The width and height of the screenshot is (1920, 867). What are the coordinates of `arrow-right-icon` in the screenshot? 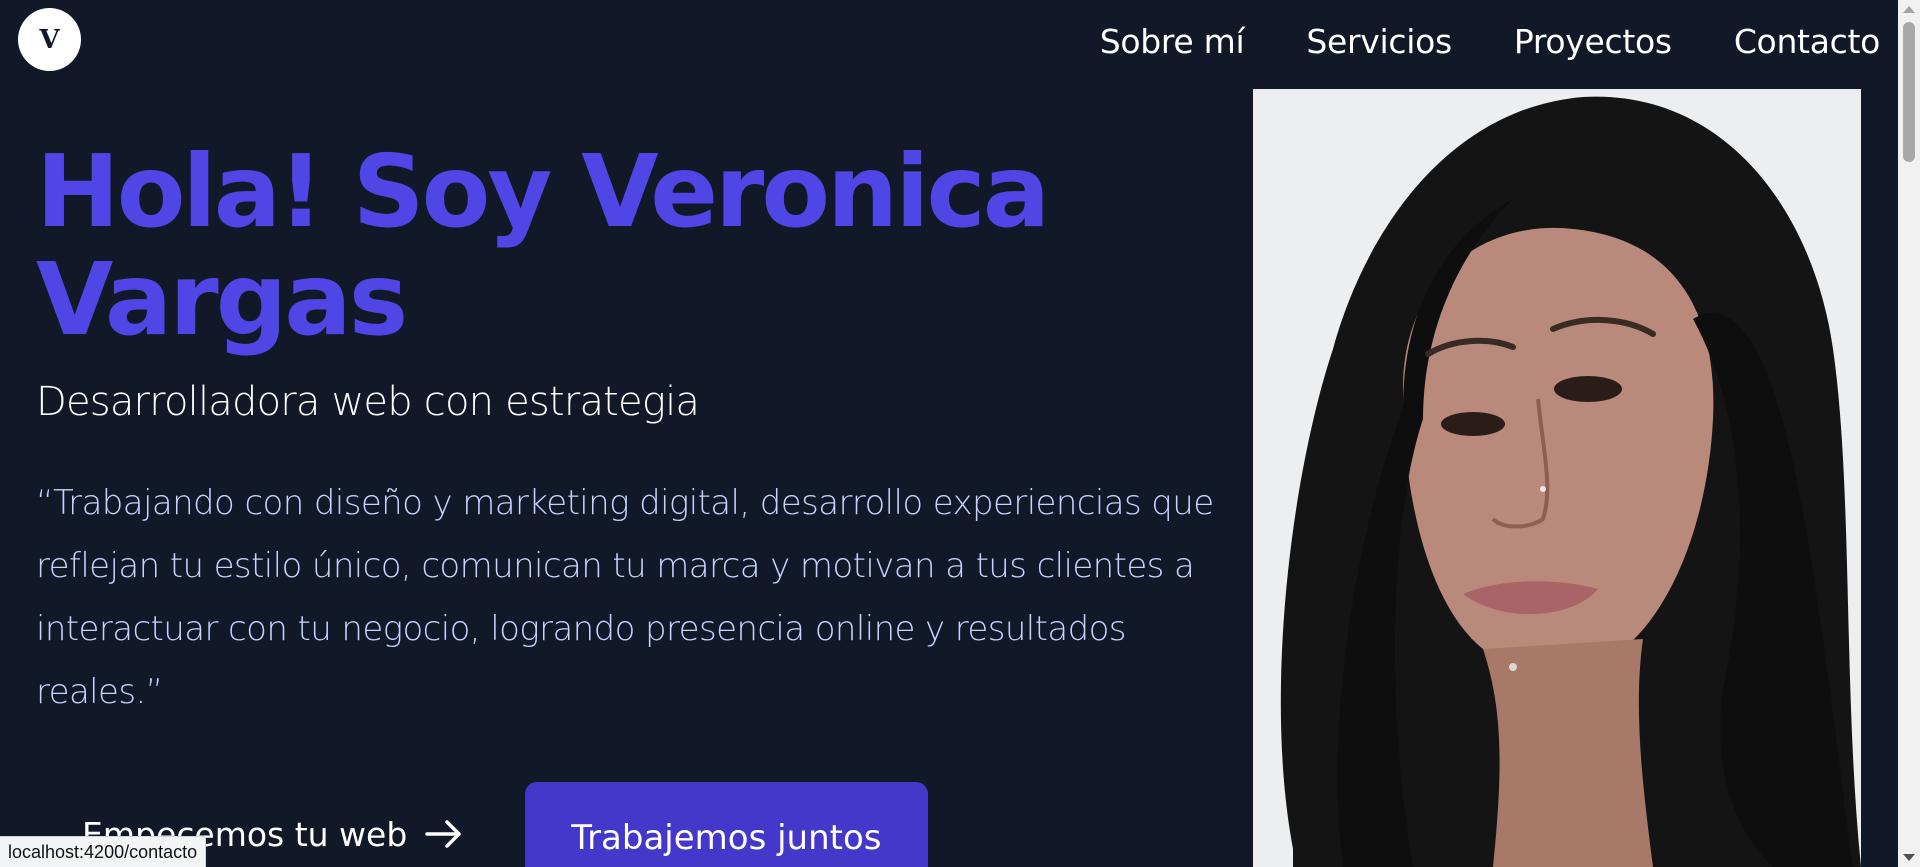 It's located at (443, 834).